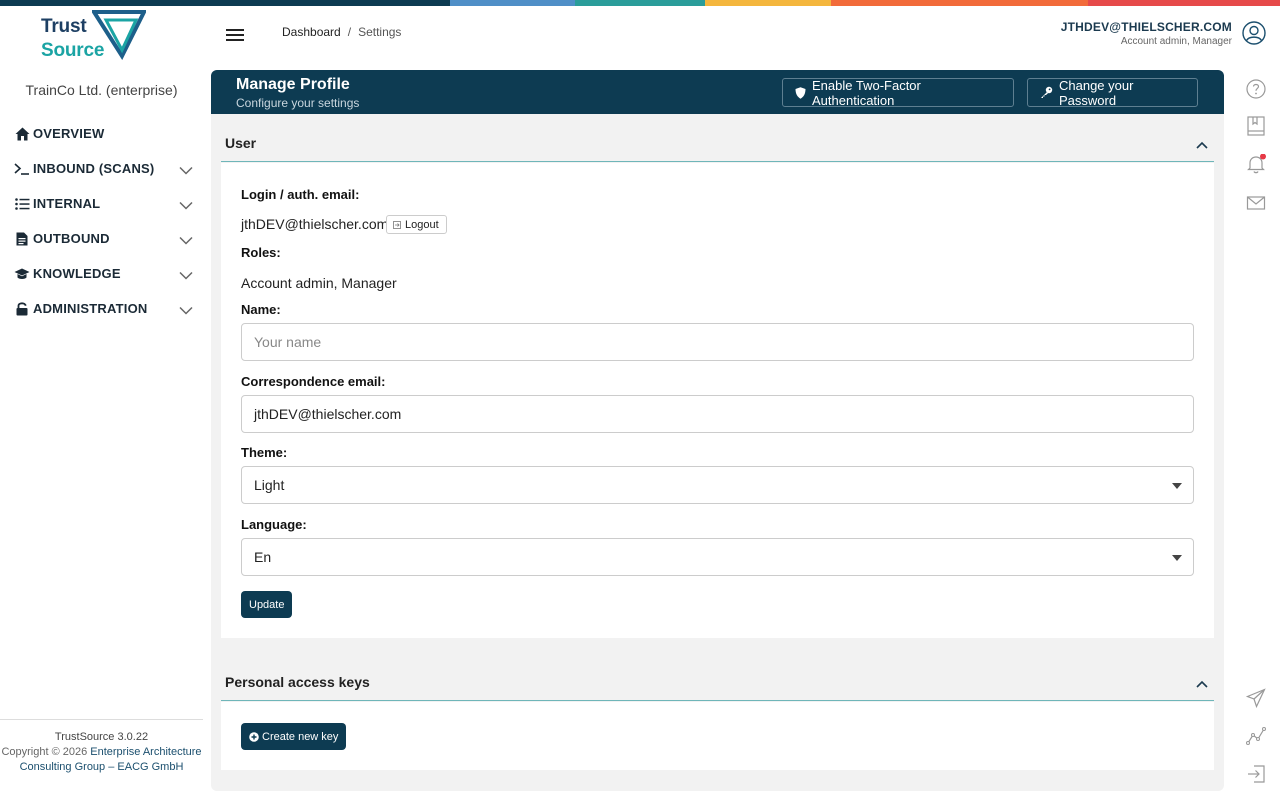 The width and height of the screenshot is (1280, 800). What do you see at coordinates (380, 32) in the screenshot?
I see `breadcrumb-current: Settings` at bounding box center [380, 32].